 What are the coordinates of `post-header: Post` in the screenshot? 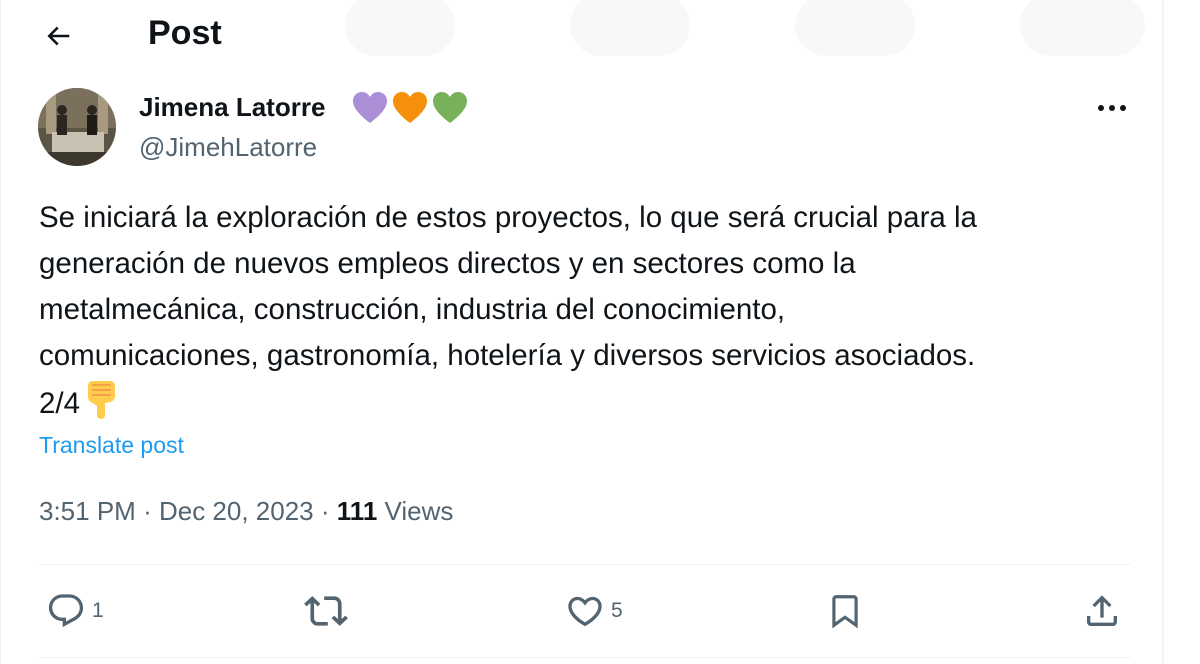 It's located at (581, 35).